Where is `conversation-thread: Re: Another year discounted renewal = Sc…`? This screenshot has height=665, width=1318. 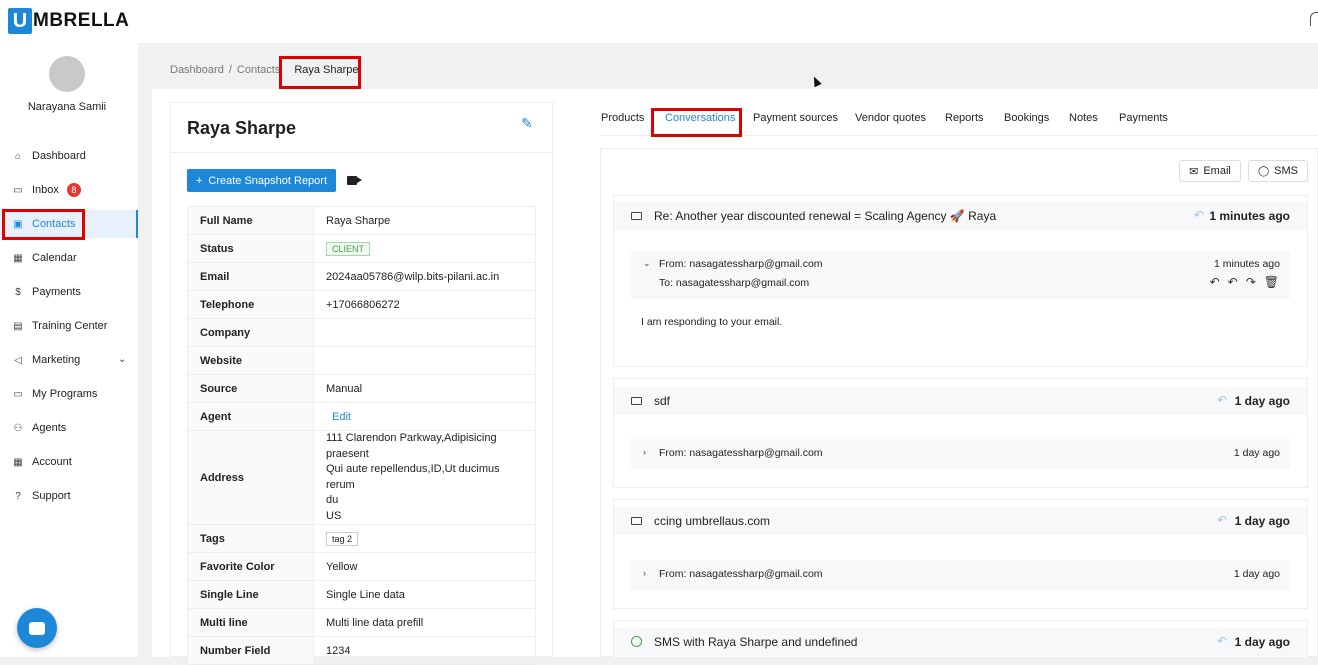
conversation-thread: Re: Another year discounted renewal = Sc… is located at coordinates (960, 281).